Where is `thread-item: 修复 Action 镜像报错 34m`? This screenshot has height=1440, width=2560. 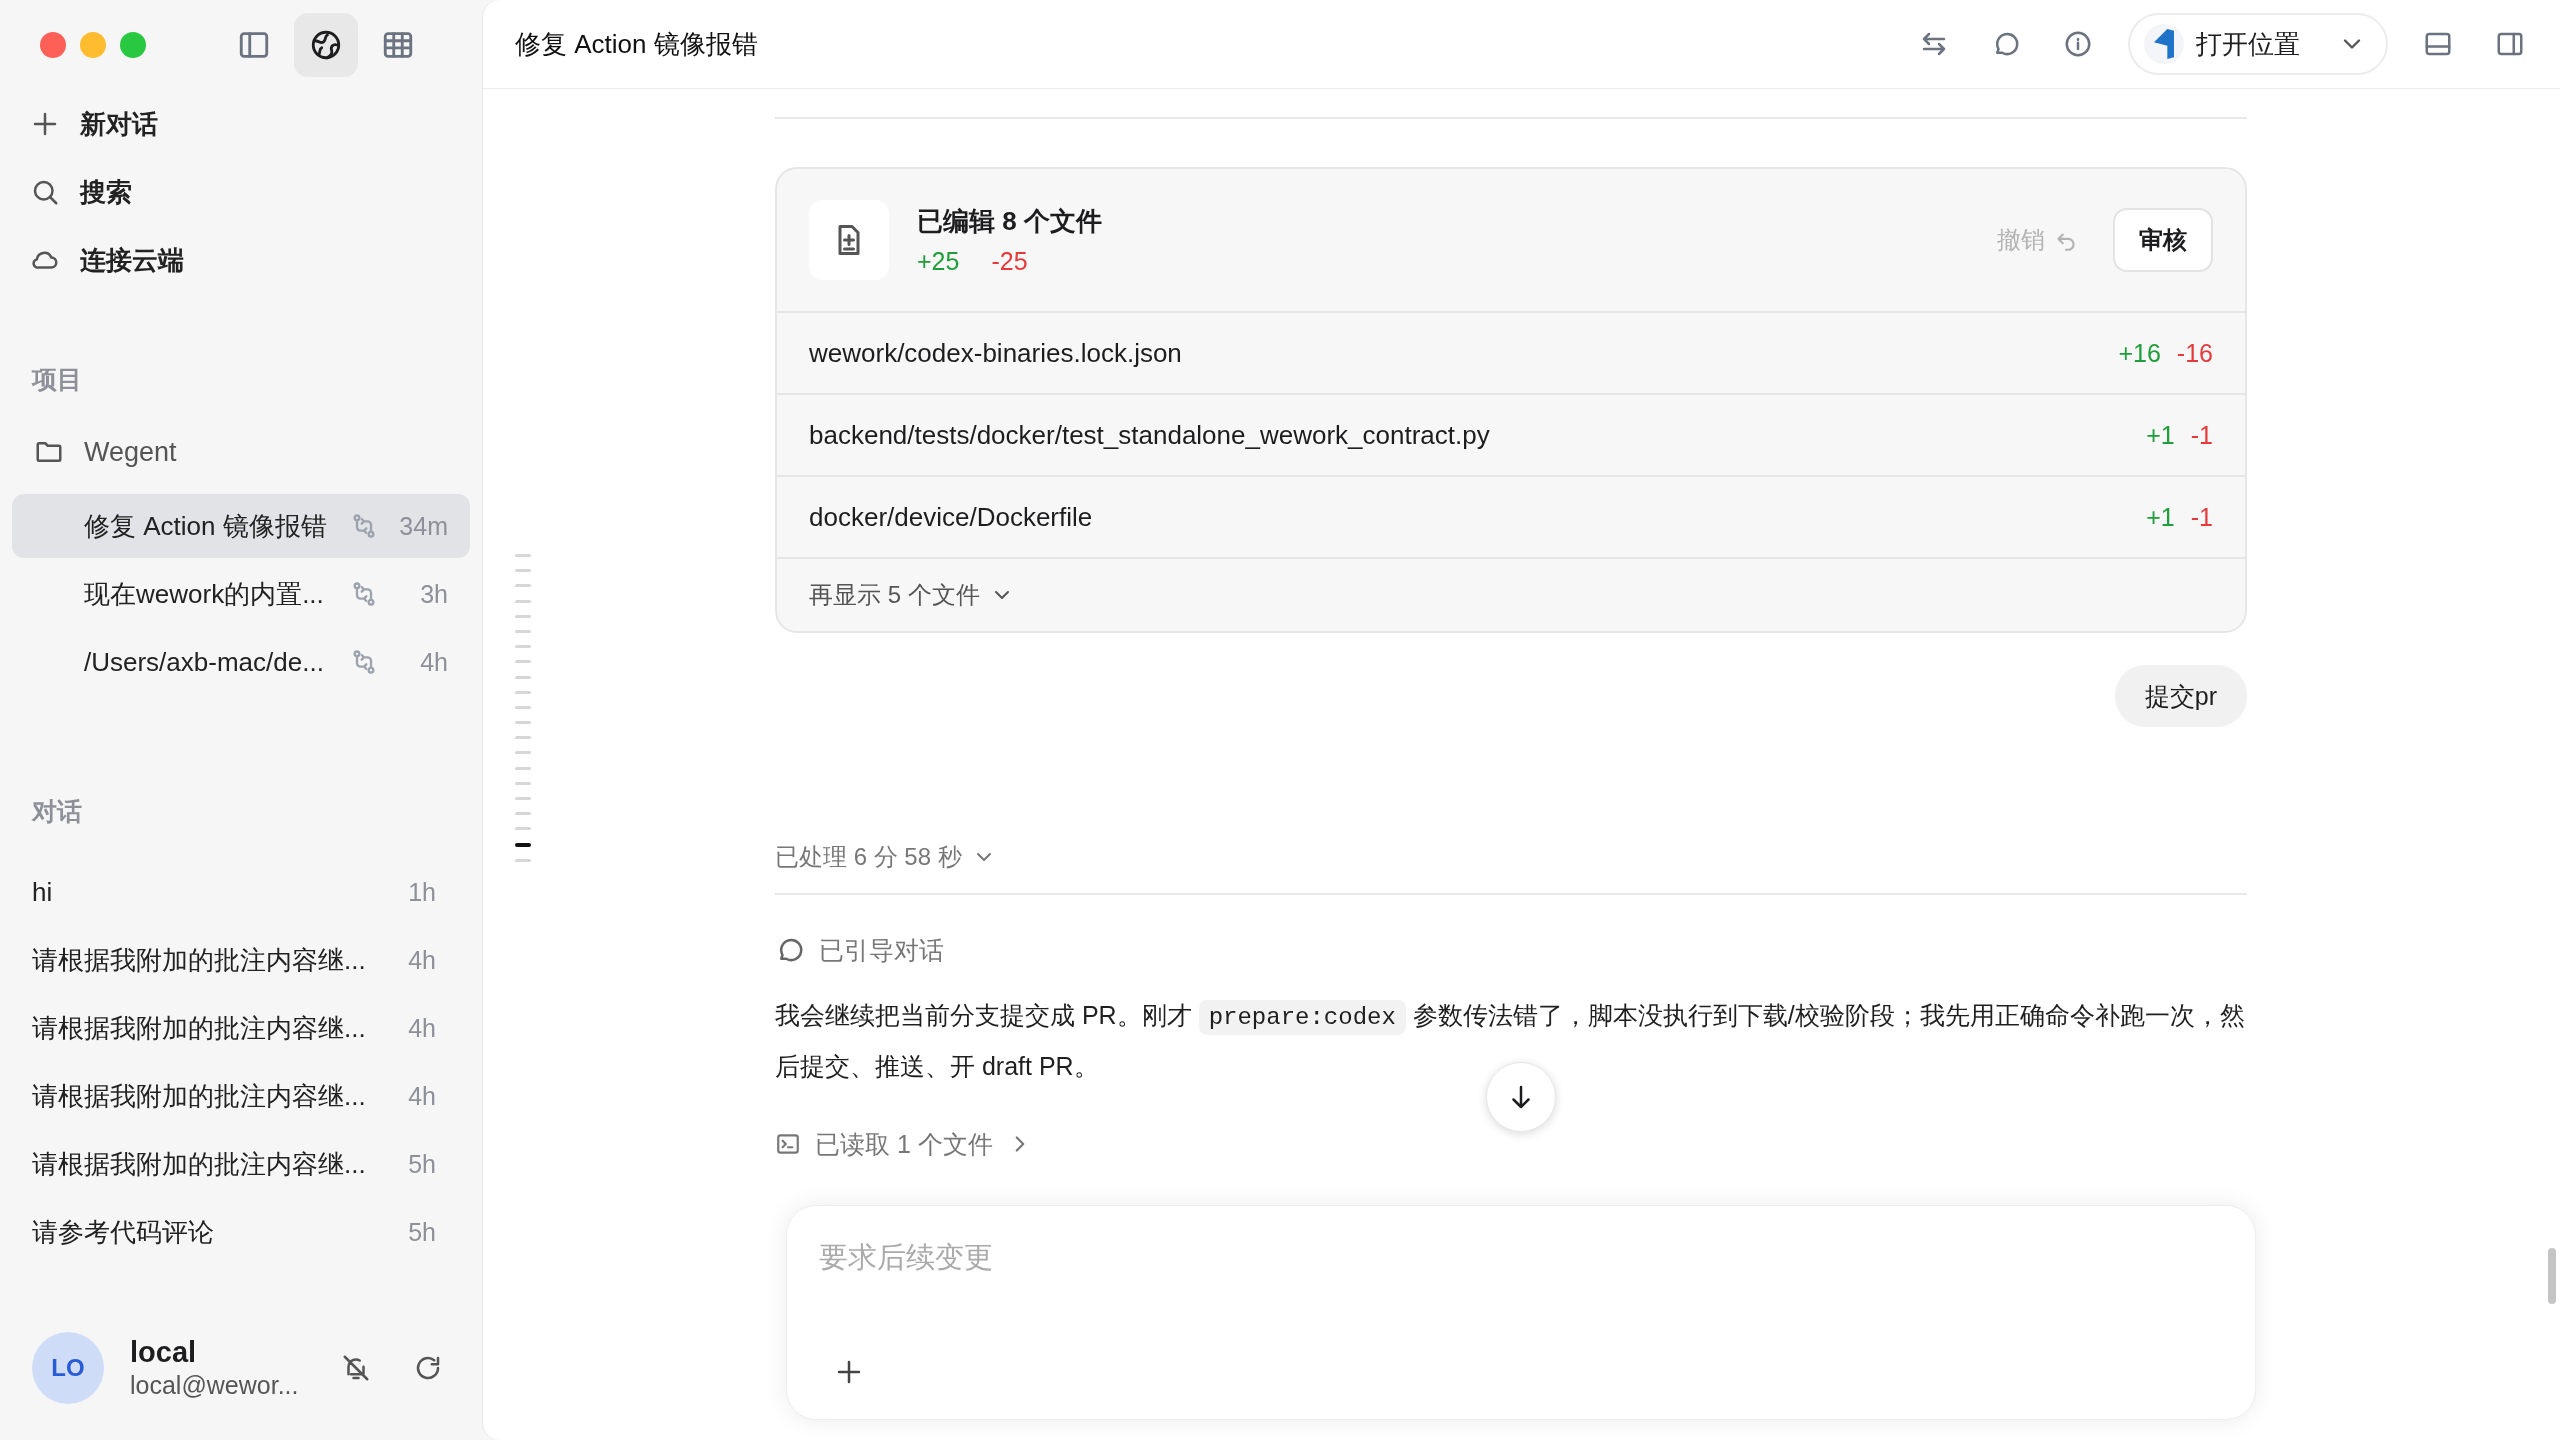
thread-item: 修复 Action 镜像报错 34m is located at coordinates (241, 526).